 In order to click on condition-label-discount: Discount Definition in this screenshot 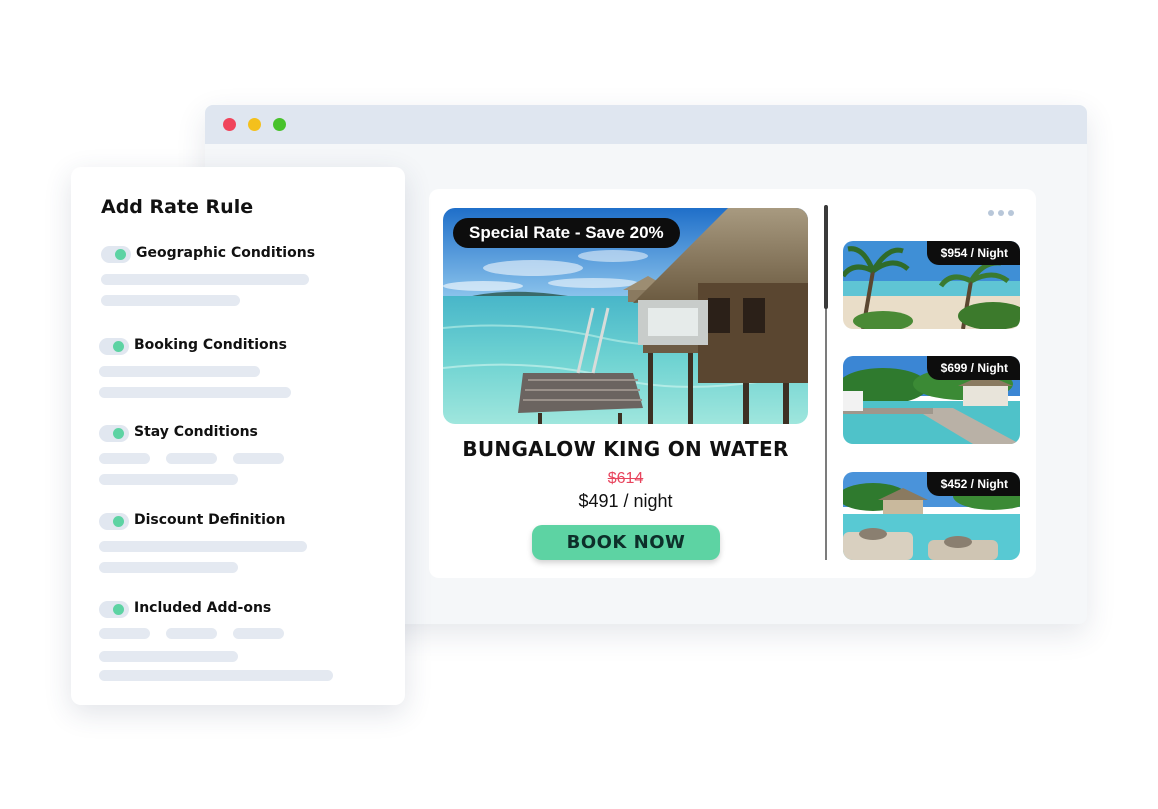, I will do `click(210, 520)`.